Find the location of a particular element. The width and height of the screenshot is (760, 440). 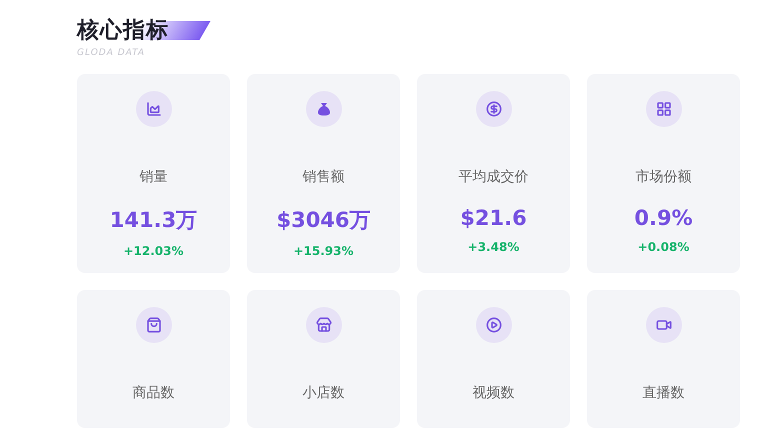

store-icon is located at coordinates (324, 325).